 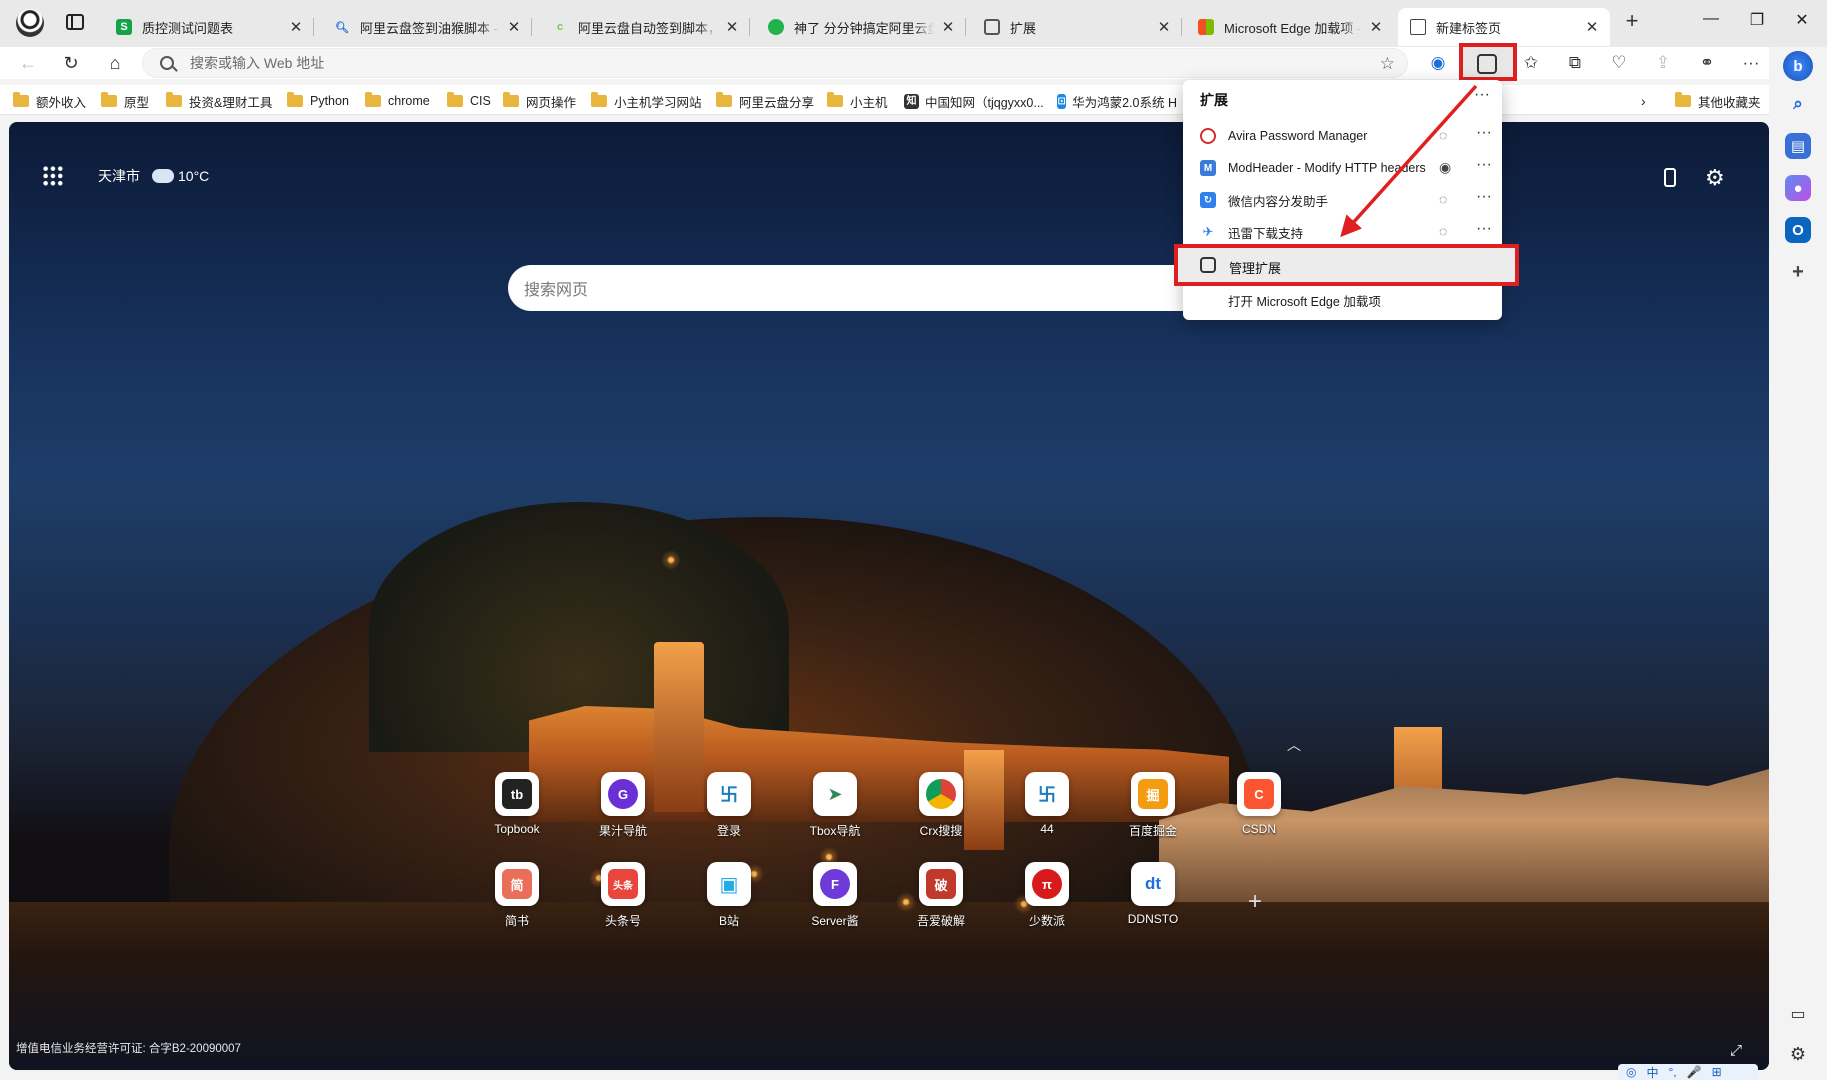 What do you see at coordinates (1259, 804) in the screenshot?
I see `quick-link-csdn: C CSDN` at bounding box center [1259, 804].